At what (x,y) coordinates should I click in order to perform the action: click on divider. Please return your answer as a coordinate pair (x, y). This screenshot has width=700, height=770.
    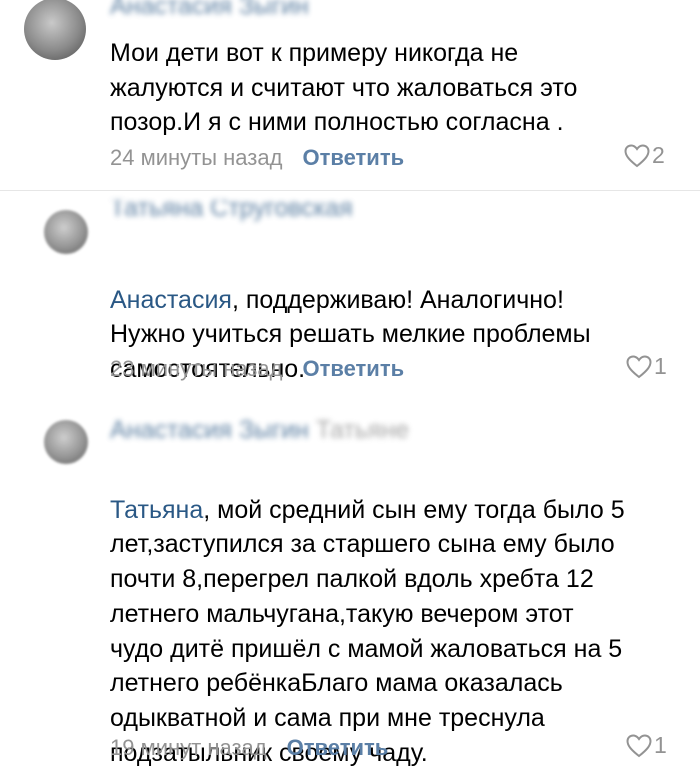
    Looking at the image, I should click on (350, 190).